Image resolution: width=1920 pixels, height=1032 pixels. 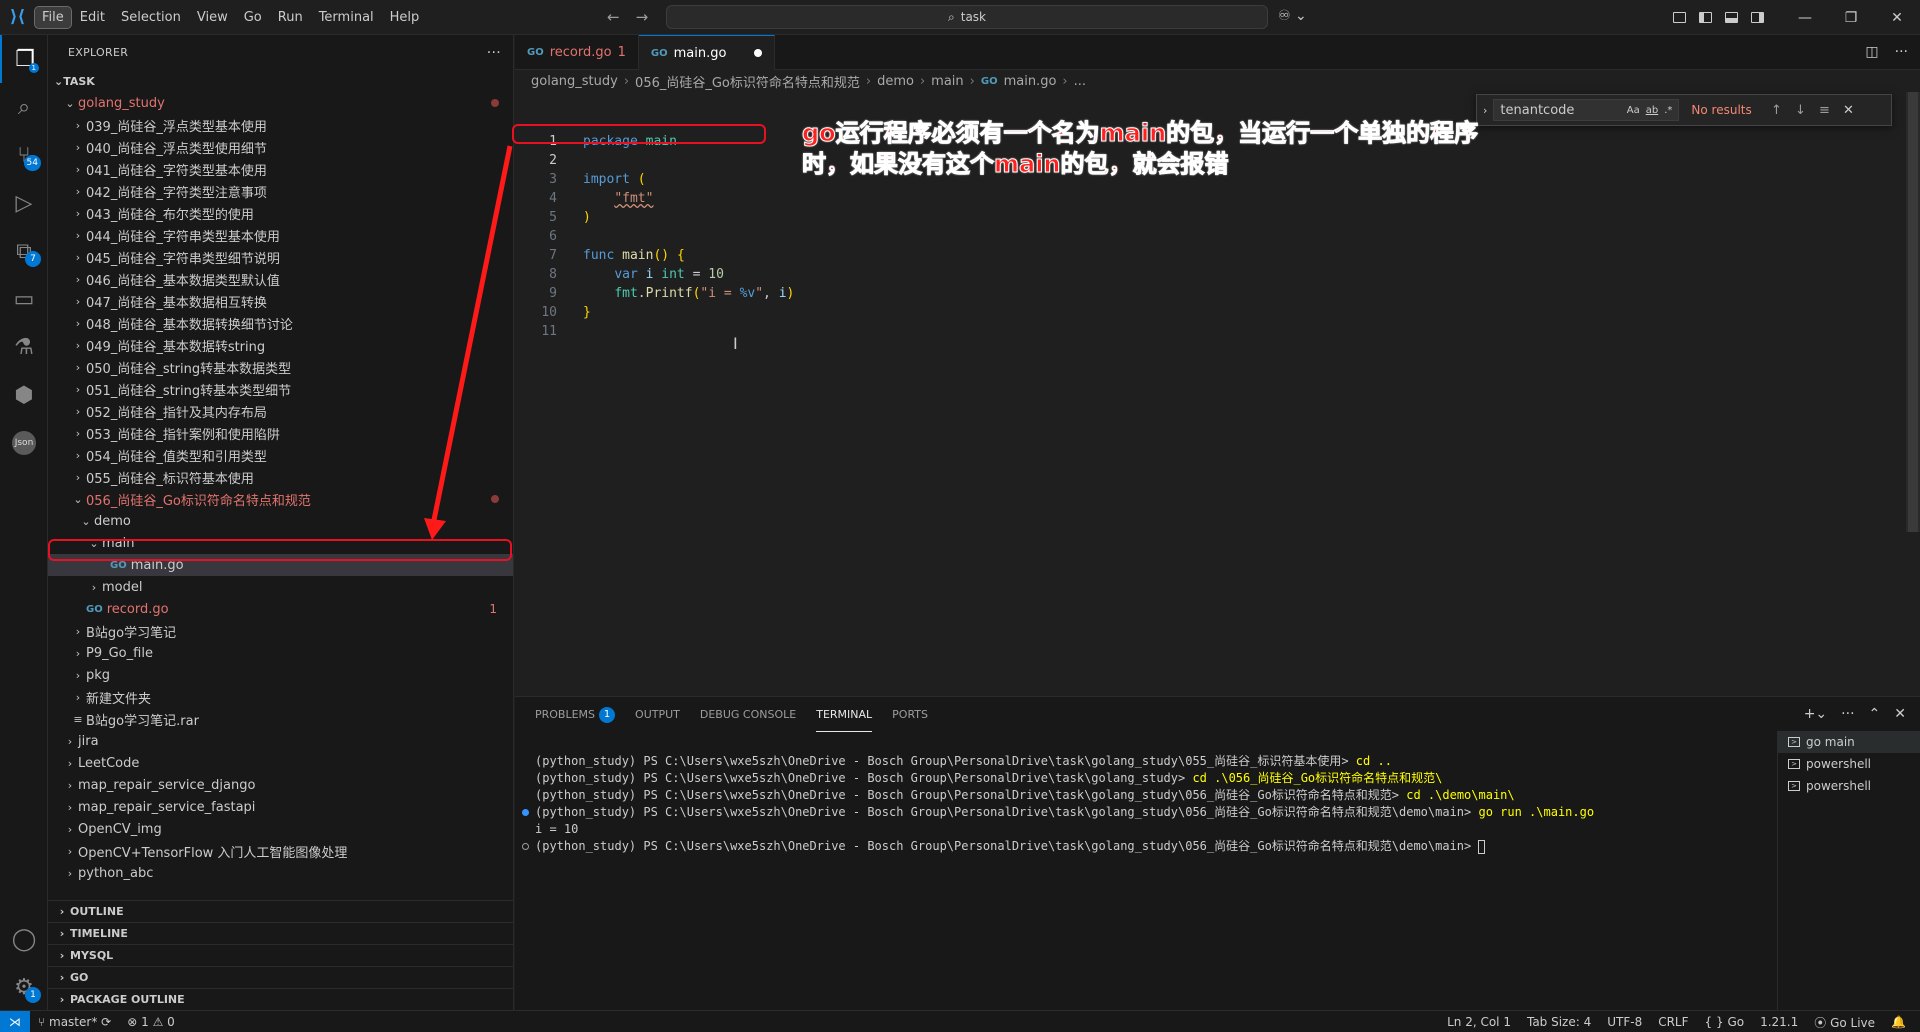 I want to click on terminal-command: go run .\main.go, so click(x=1536, y=812).